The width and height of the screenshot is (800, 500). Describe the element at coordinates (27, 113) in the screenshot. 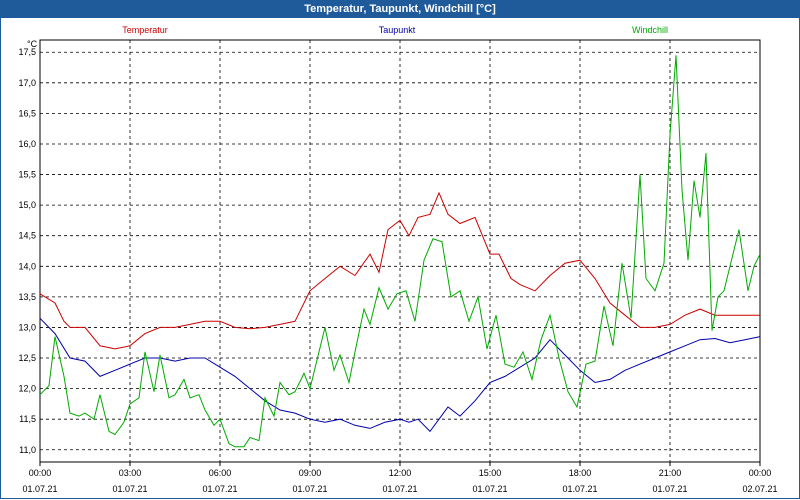

I see `y-tick-label: 16,5` at that location.